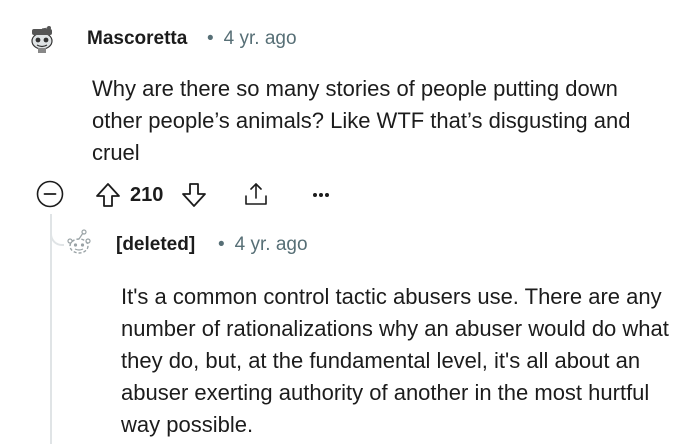 The image size is (700, 444). I want to click on collapse-icon, so click(50, 194).